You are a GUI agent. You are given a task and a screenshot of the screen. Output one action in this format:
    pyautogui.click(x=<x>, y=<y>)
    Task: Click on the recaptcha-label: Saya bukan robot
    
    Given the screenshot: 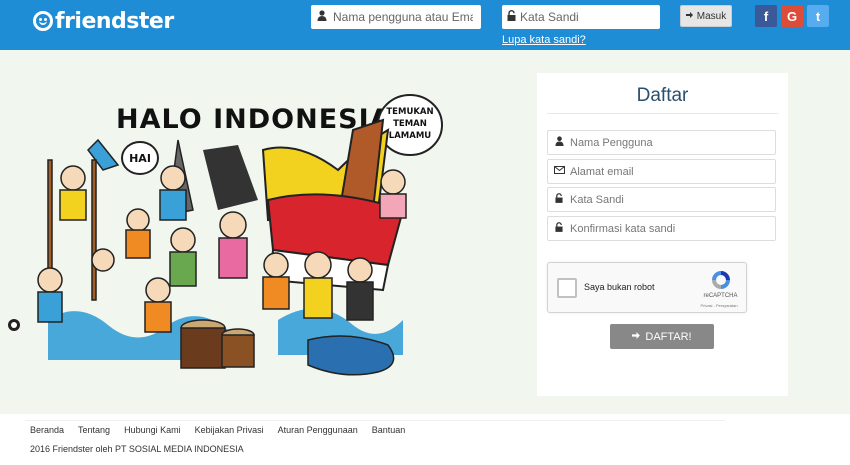 What is the action you would take?
    pyautogui.click(x=619, y=287)
    